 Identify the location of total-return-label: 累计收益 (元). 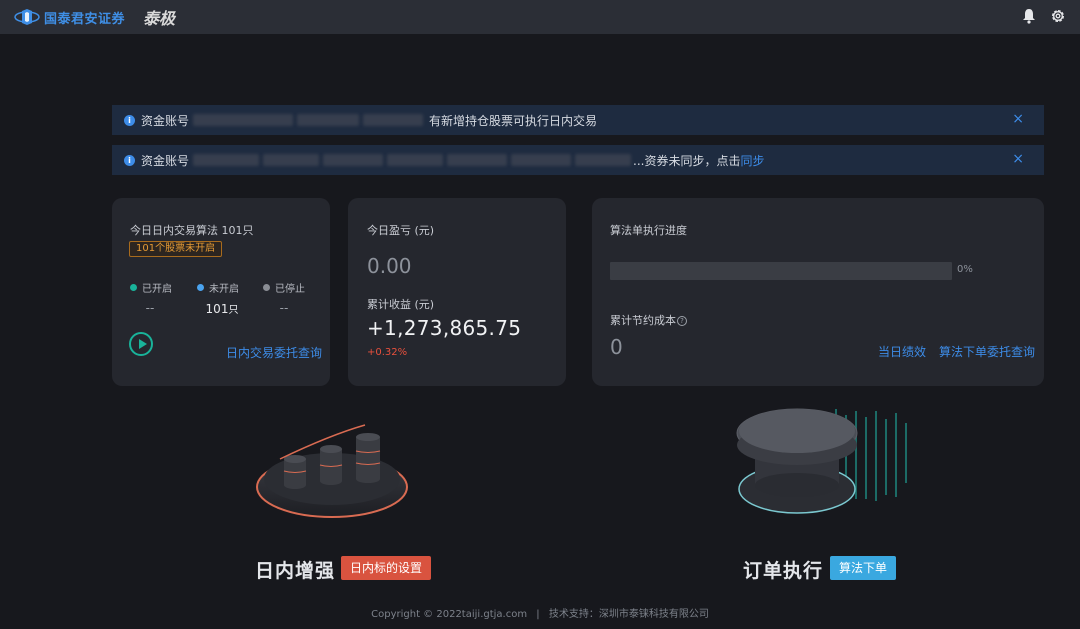
(401, 304).